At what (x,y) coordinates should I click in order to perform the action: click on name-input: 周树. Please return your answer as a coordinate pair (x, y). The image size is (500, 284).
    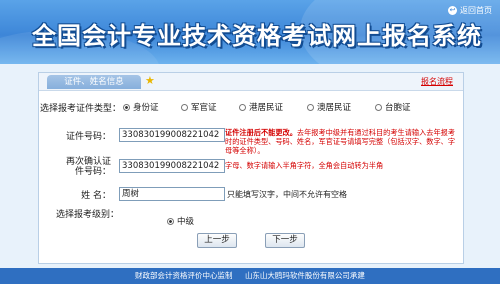
    Looking at the image, I should click on (172, 194).